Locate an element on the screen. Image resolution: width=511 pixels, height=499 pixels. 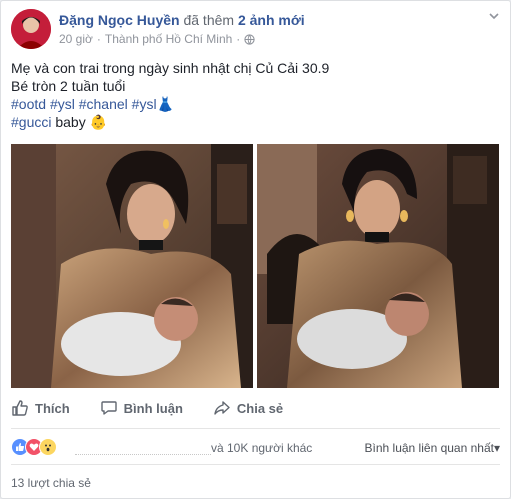
dress-emoji: 👗 is located at coordinates (165, 104).